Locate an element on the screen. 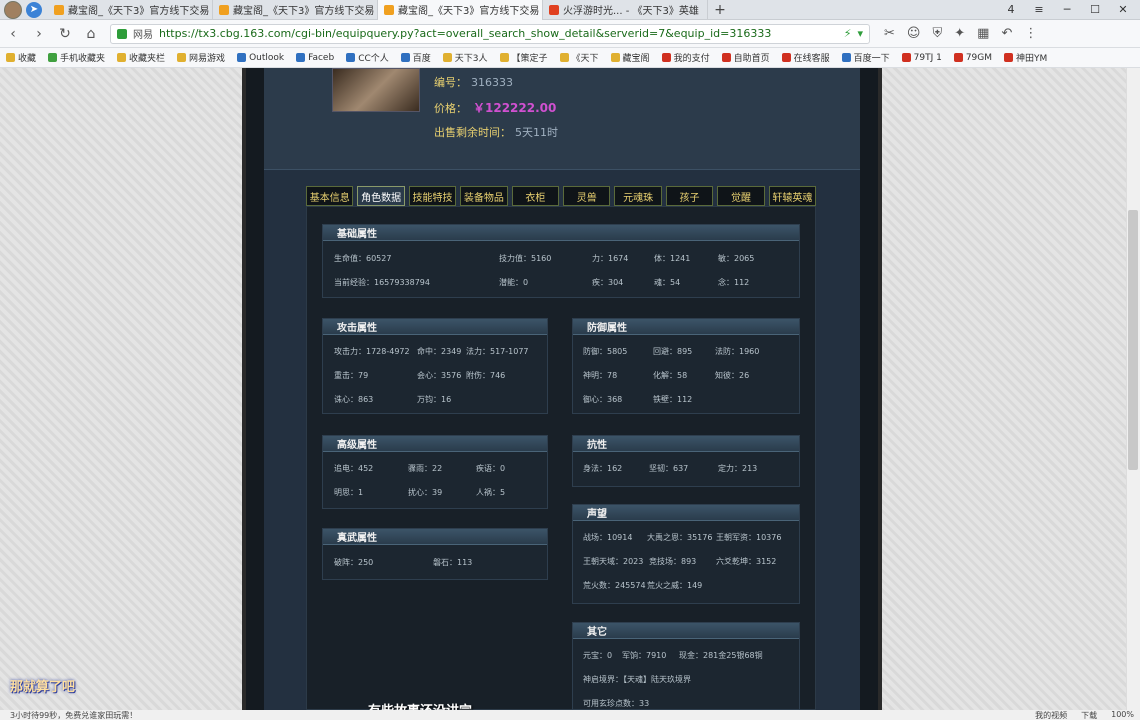 The width and height of the screenshot is (1140, 720). bookmark-item: 《天下 is located at coordinates (579, 57).